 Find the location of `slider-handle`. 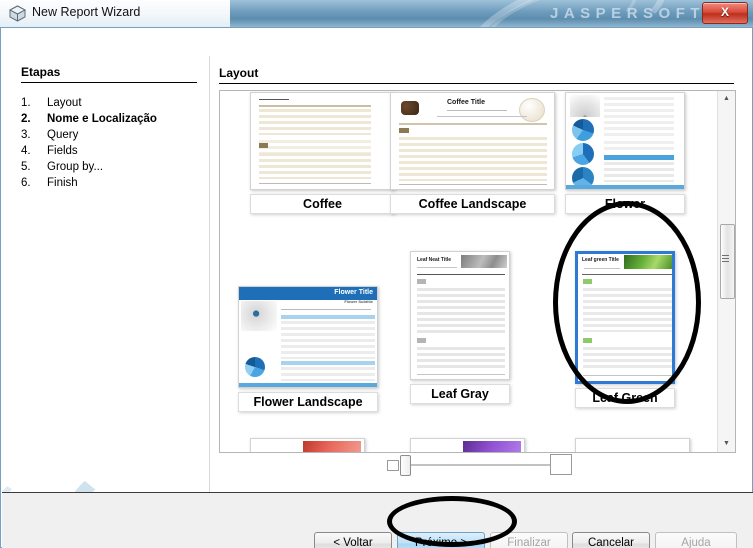

slider-handle is located at coordinates (405, 465).